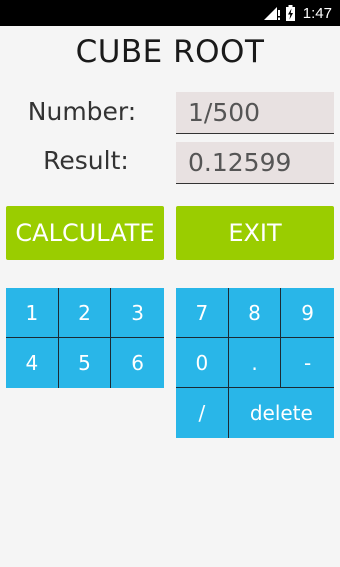 This screenshot has height=567, width=340. What do you see at coordinates (85, 363) in the screenshot?
I see `key-5: 5` at bounding box center [85, 363].